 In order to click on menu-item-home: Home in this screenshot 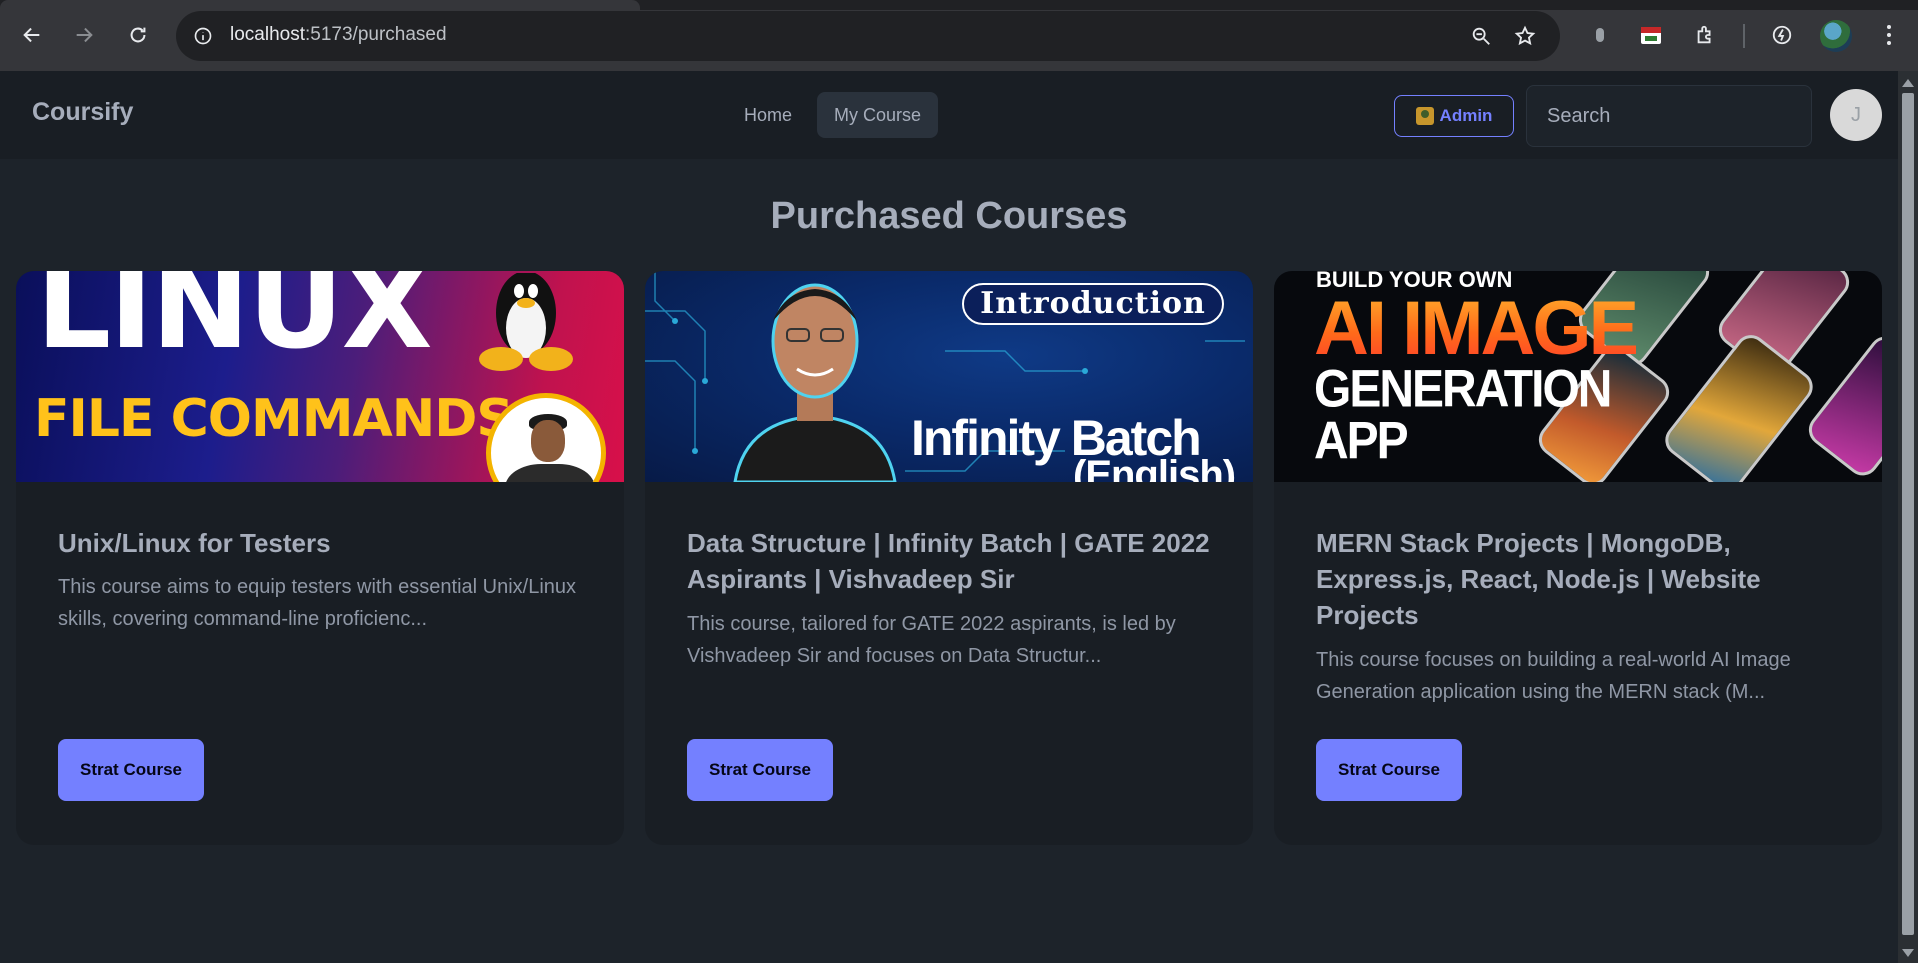, I will do `click(768, 115)`.